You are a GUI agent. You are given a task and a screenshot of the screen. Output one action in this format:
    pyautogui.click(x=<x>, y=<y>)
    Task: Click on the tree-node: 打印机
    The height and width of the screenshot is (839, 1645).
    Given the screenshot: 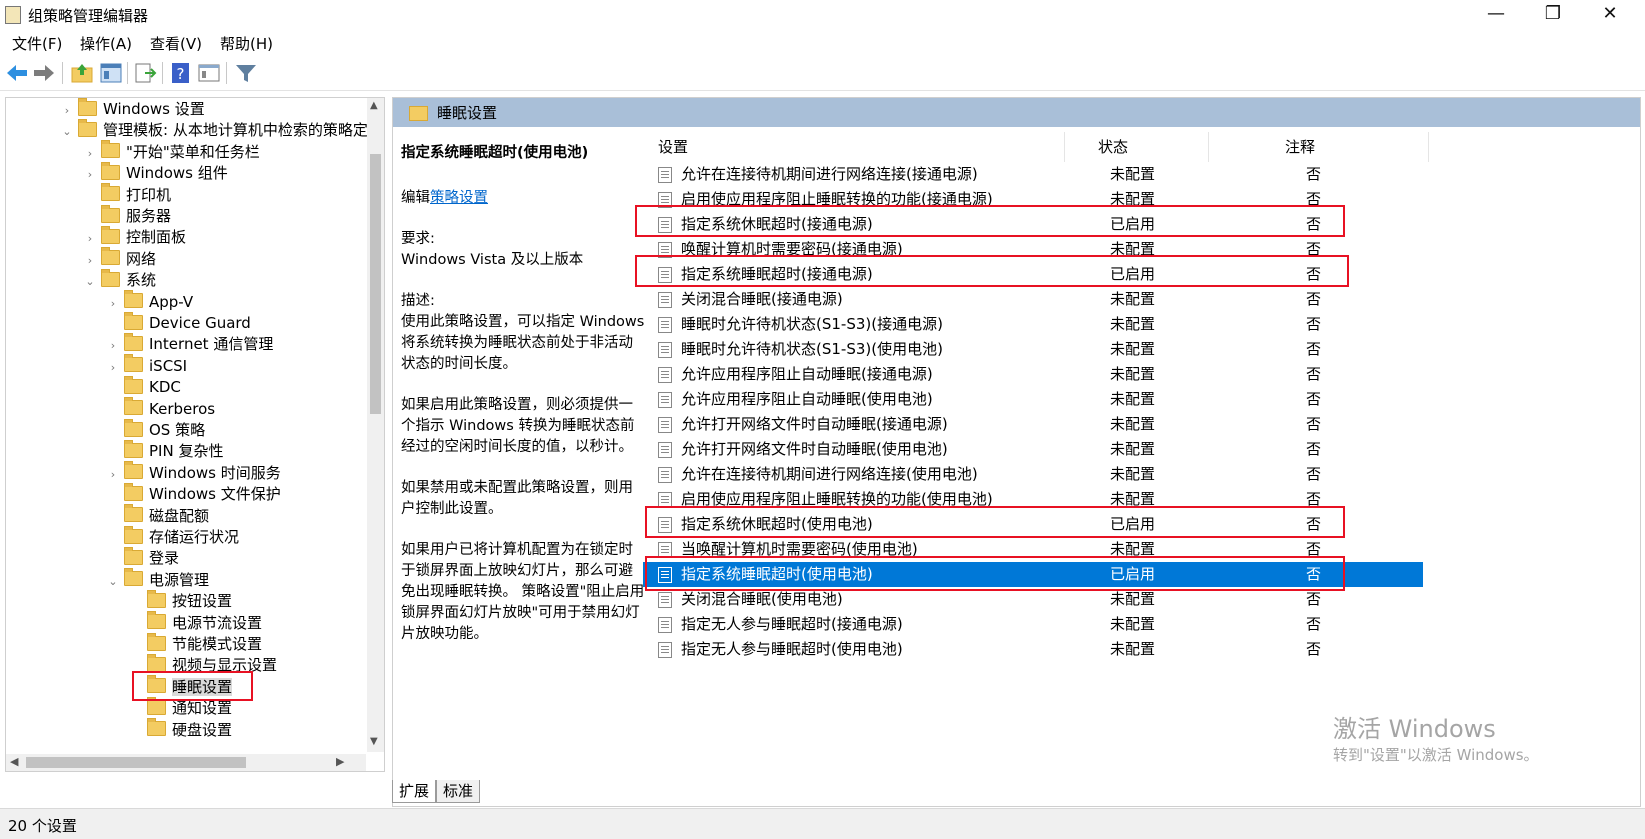 What is the action you would take?
    pyautogui.click(x=127, y=194)
    